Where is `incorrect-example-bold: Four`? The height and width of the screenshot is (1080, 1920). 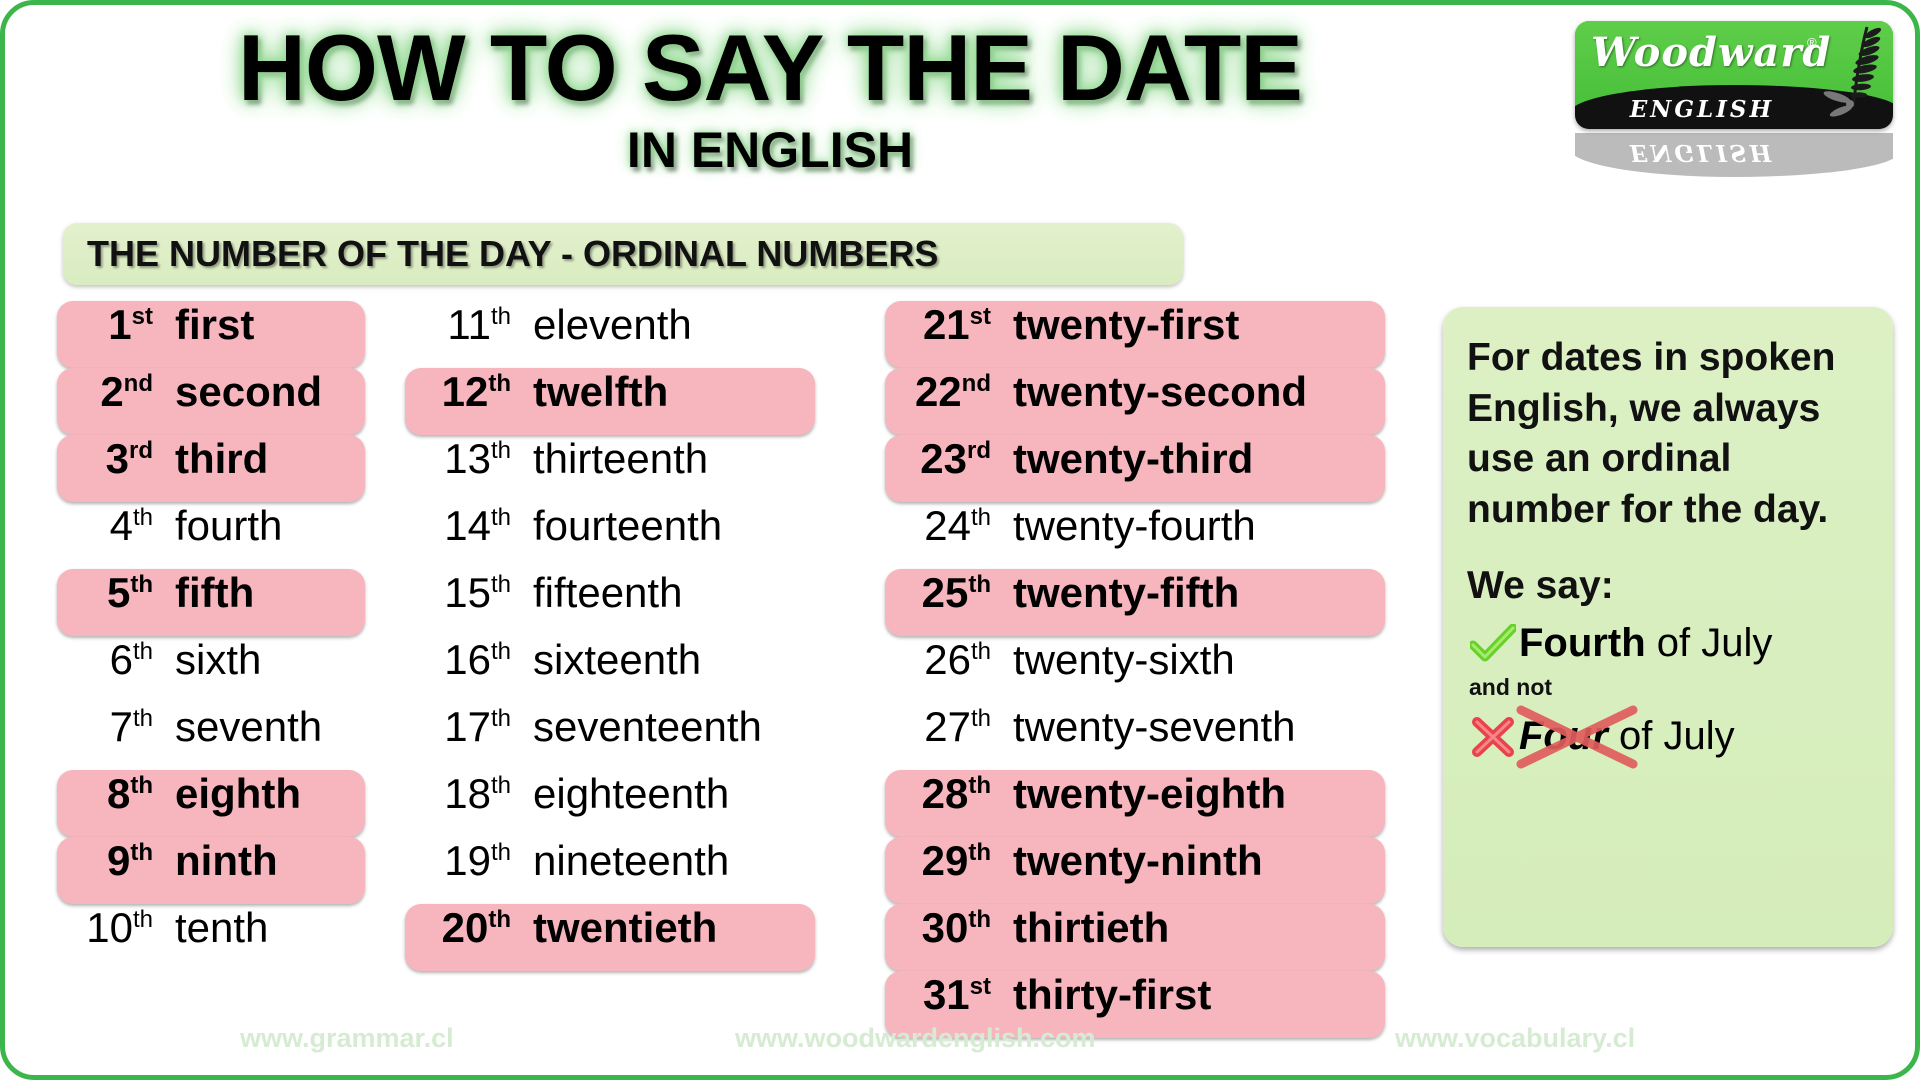 incorrect-example-bold: Four is located at coordinates (1563, 736).